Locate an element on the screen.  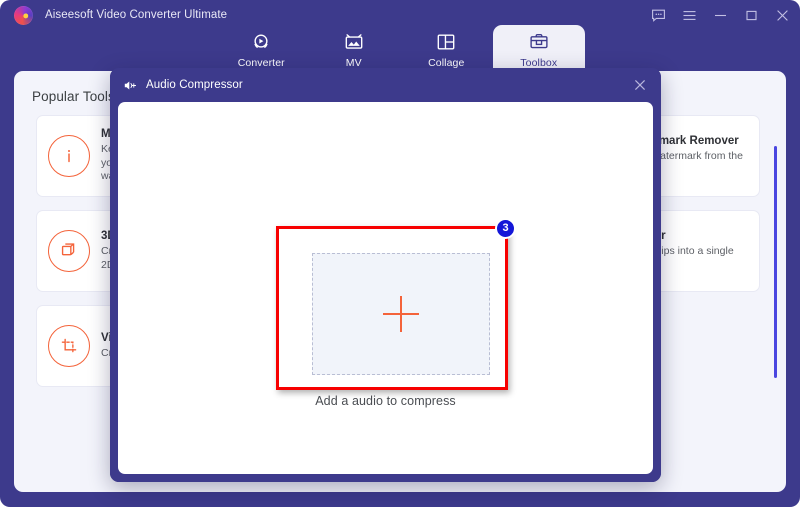
window-controls is located at coordinates (720, 15).